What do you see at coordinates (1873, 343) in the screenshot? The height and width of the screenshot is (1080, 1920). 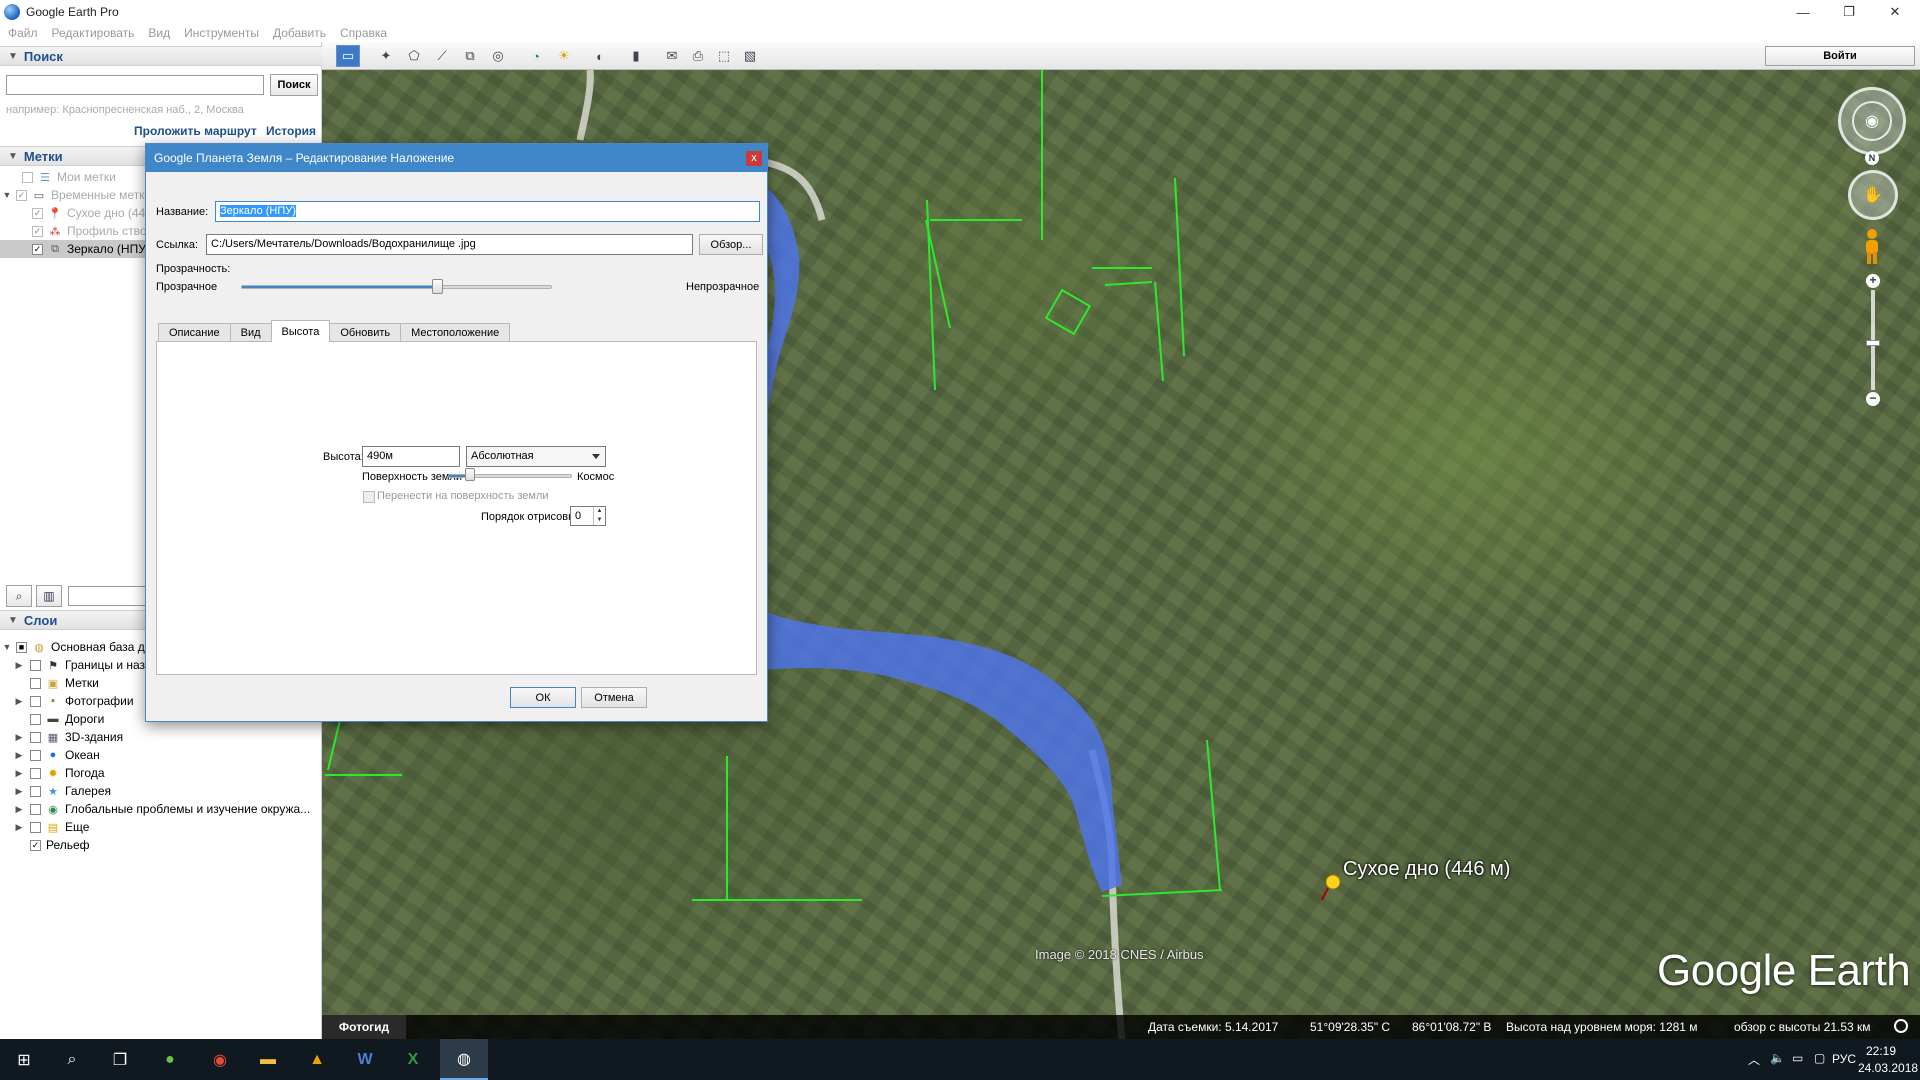 I see `zoom-slider-thumb` at bounding box center [1873, 343].